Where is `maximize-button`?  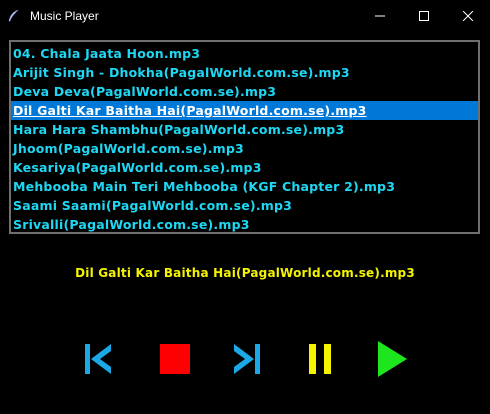 maximize-button is located at coordinates (424, 15).